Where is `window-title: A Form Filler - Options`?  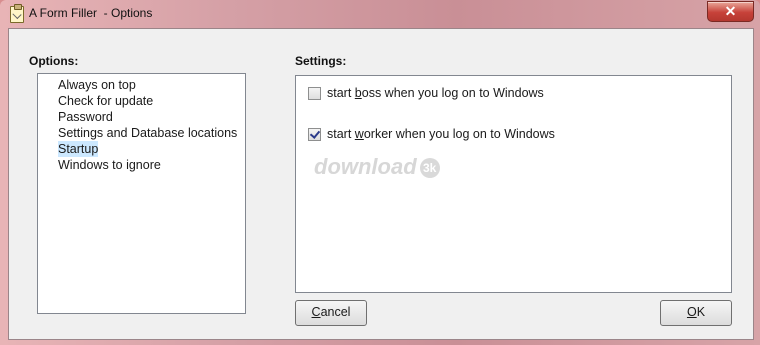 window-title: A Form Filler - Options is located at coordinates (91, 13).